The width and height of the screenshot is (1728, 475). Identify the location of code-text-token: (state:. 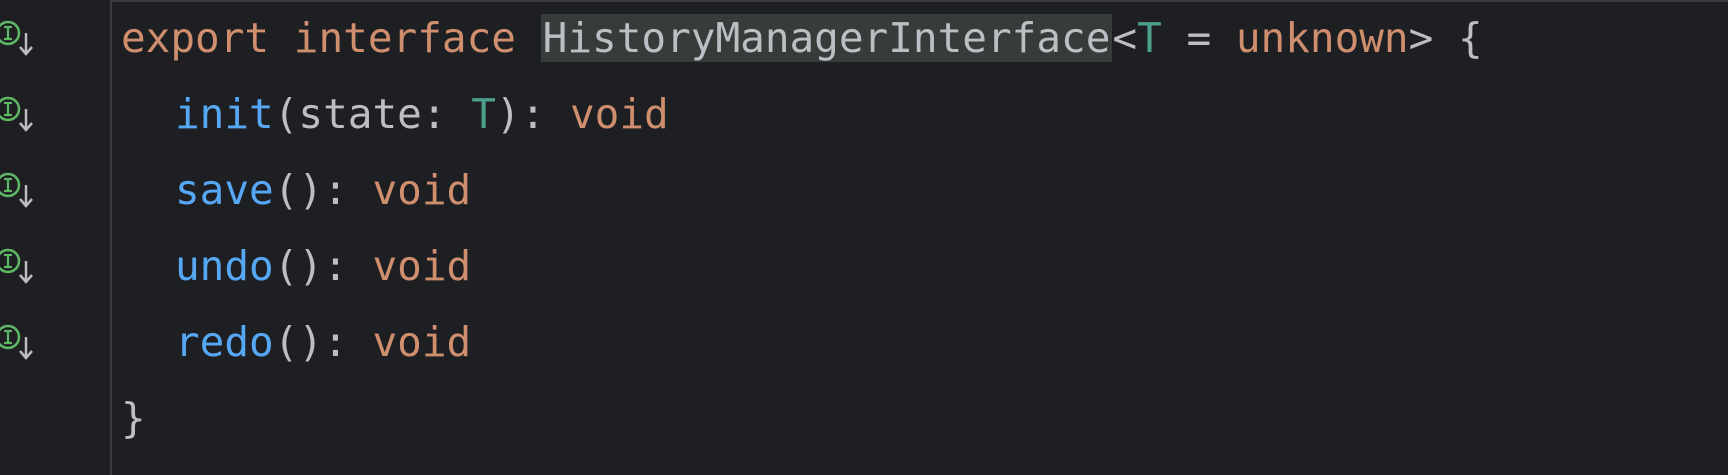
(372, 114).